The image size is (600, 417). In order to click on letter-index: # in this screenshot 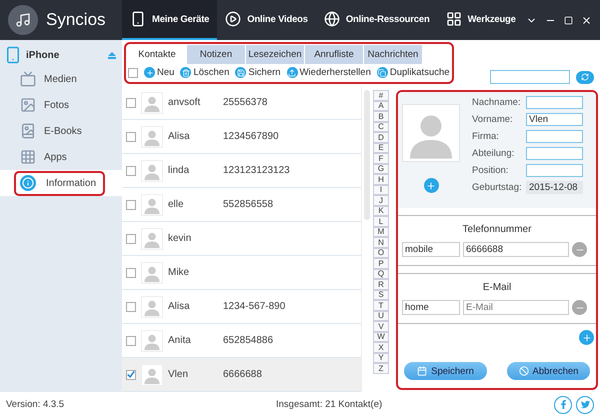, I will do `click(381, 95)`.